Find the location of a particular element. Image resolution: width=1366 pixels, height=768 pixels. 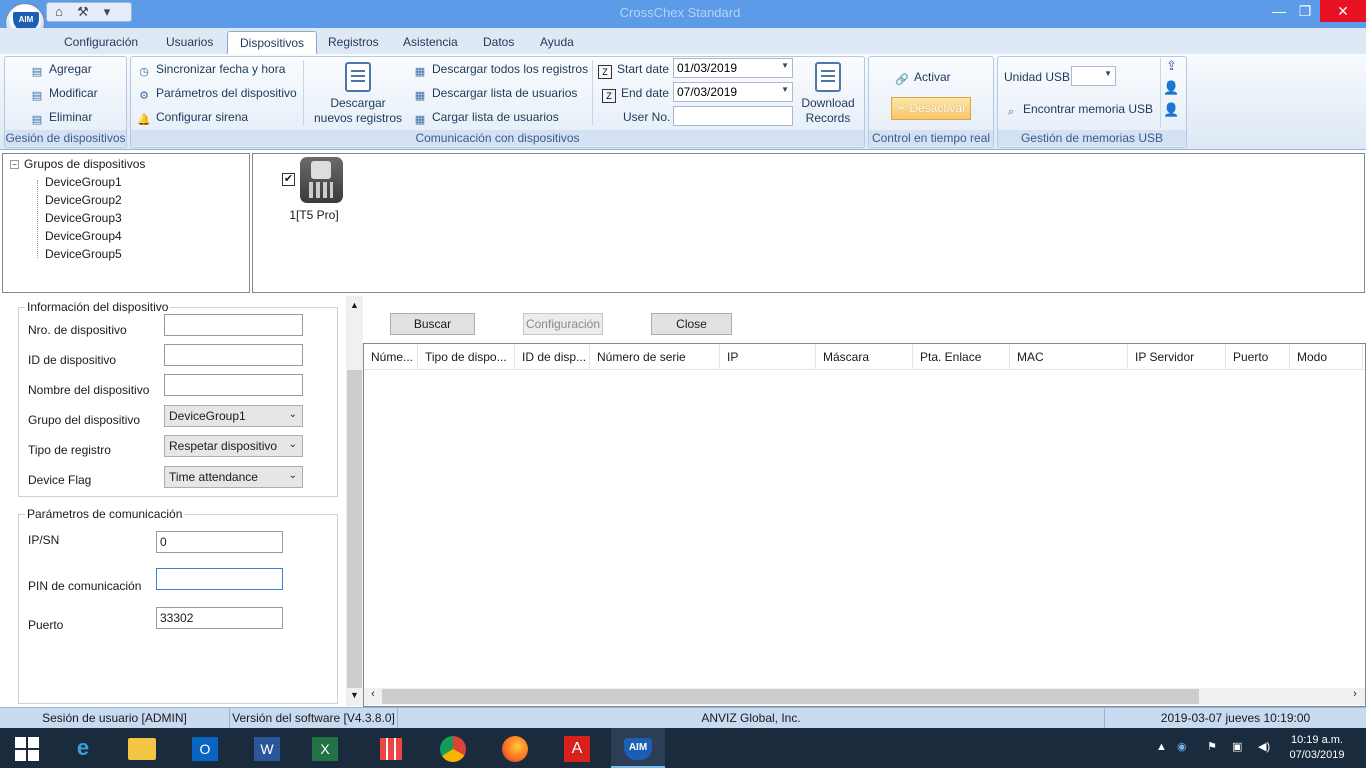

scroll-down-icon: ▼ is located at coordinates (354, 695).